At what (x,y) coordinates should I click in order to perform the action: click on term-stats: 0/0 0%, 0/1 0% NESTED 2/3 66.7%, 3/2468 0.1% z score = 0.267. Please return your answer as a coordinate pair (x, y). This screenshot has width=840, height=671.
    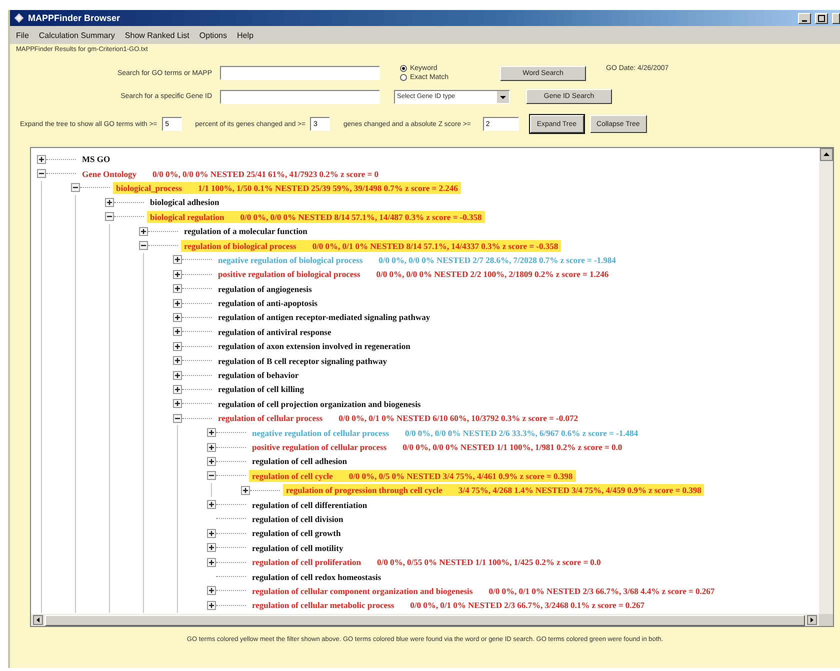
    Looking at the image, I should click on (527, 605).